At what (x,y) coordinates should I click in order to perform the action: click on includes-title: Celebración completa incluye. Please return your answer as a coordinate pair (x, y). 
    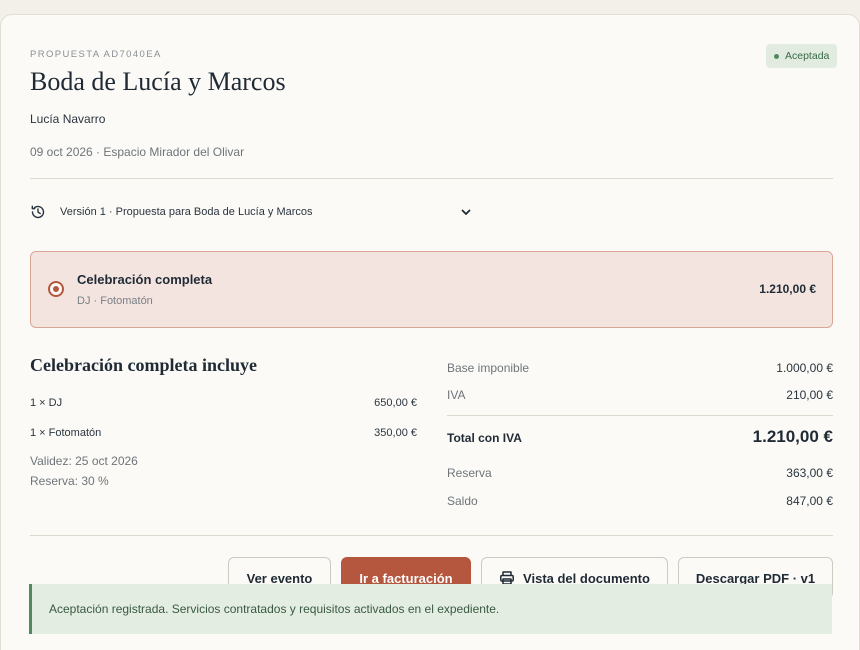
    Looking at the image, I should click on (143, 365).